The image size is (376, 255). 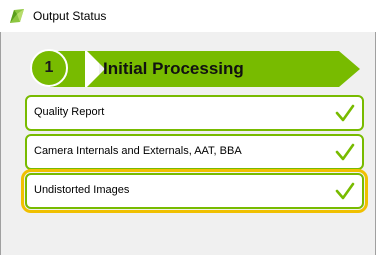 I want to click on title-bar: Output Status, so click(x=188, y=16).